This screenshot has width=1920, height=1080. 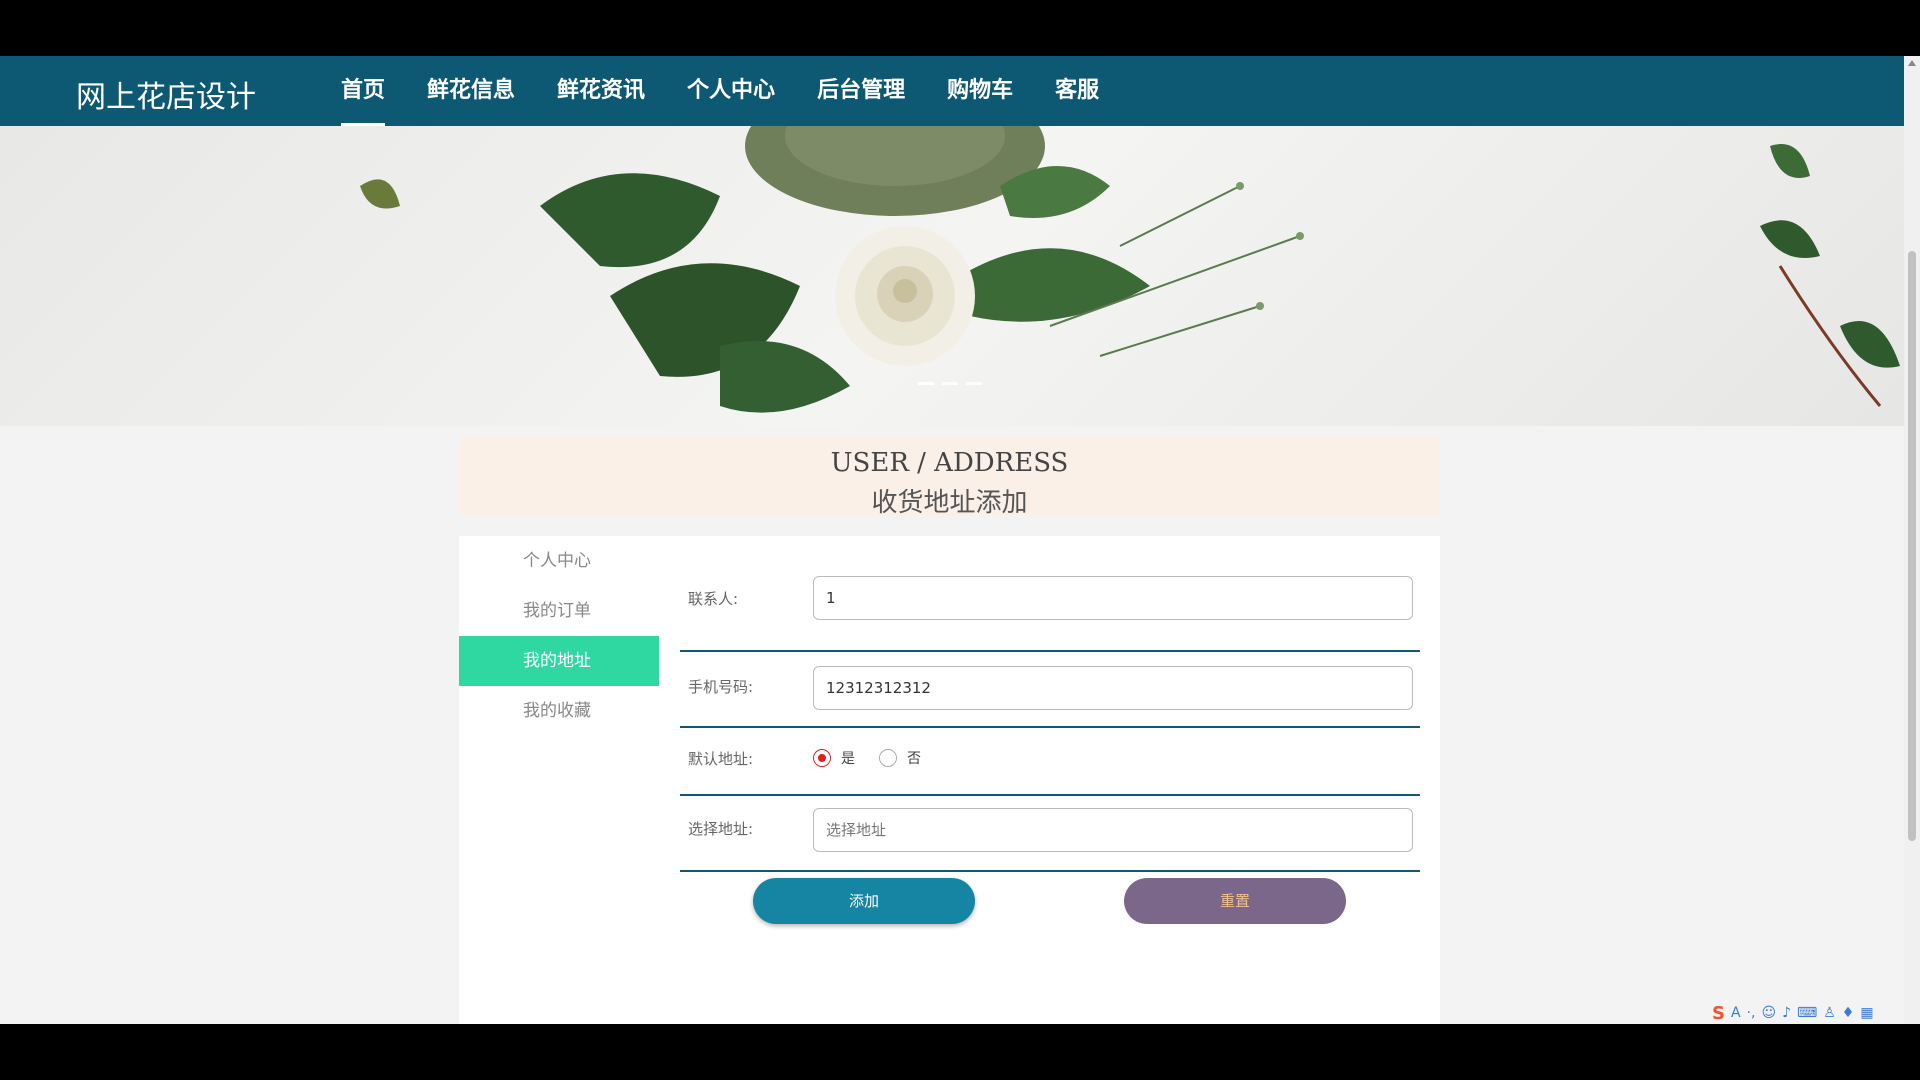 I want to click on reset-button: 重置, so click(x=1235, y=901).